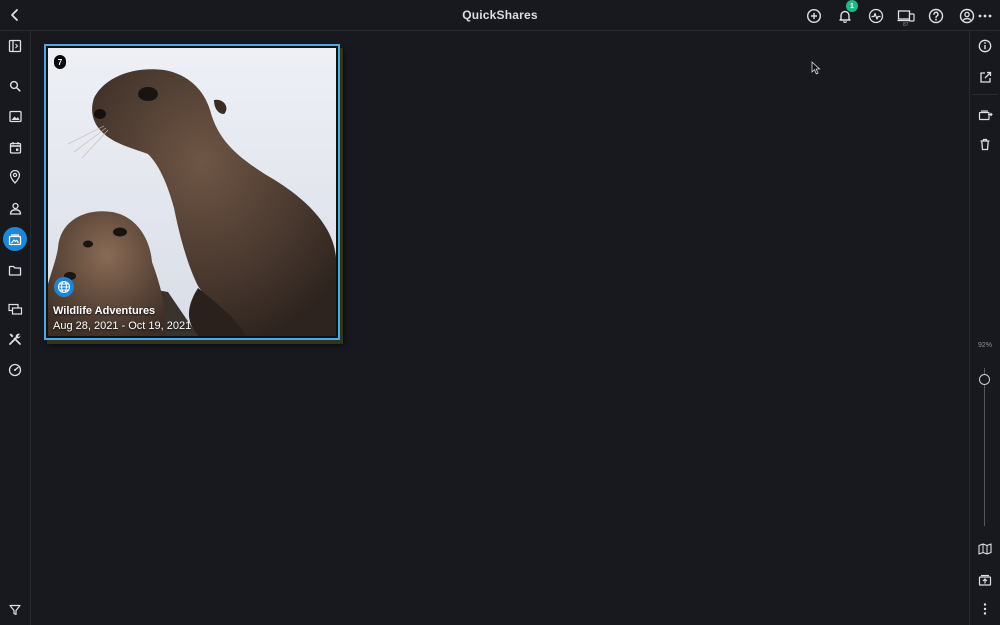 This screenshot has width=1000, height=625. I want to click on toggle-sidebar-button, so click(15, 46).